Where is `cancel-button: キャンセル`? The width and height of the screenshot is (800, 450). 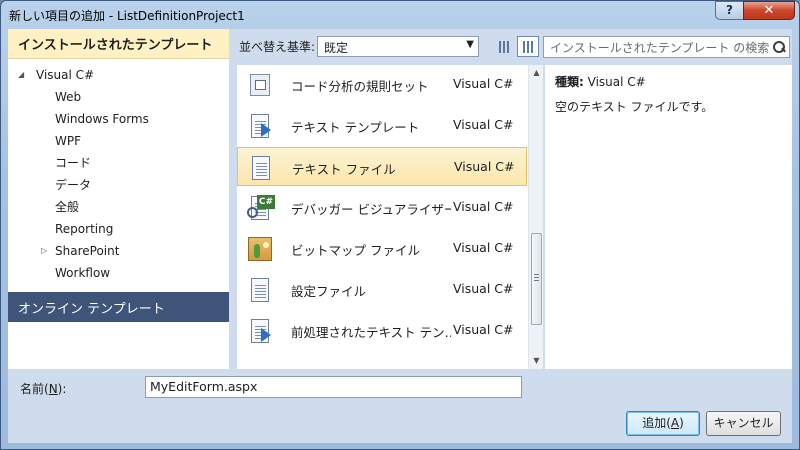 cancel-button: キャンセル is located at coordinates (743, 423).